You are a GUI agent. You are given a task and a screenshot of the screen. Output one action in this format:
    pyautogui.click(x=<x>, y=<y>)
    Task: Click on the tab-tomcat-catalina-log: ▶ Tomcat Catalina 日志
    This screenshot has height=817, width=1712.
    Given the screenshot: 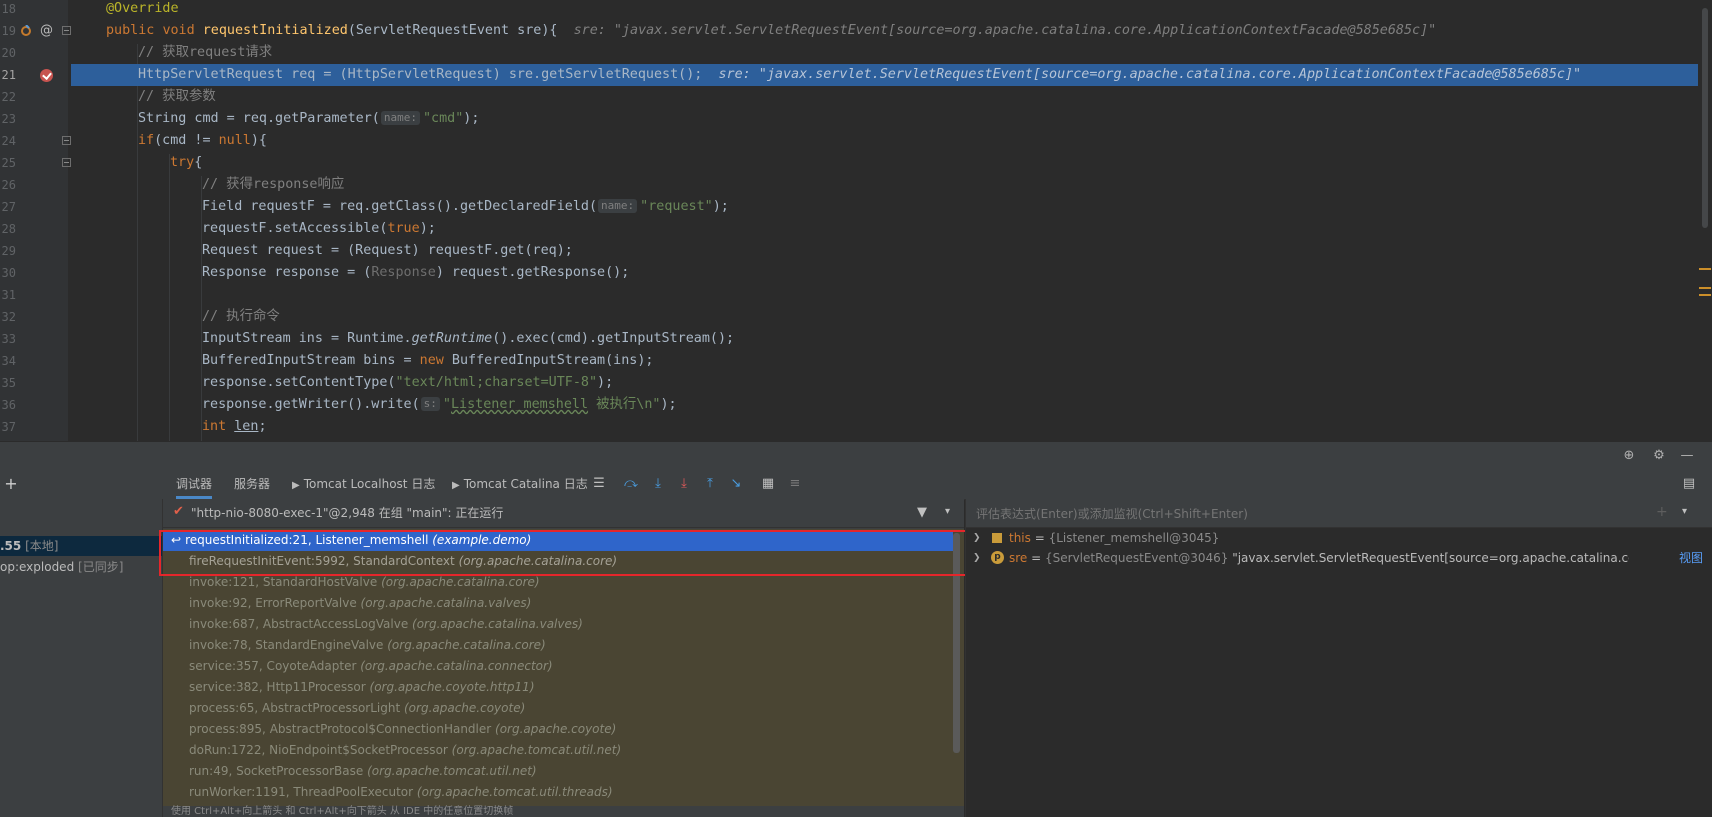 What is the action you would take?
    pyautogui.click(x=520, y=484)
    